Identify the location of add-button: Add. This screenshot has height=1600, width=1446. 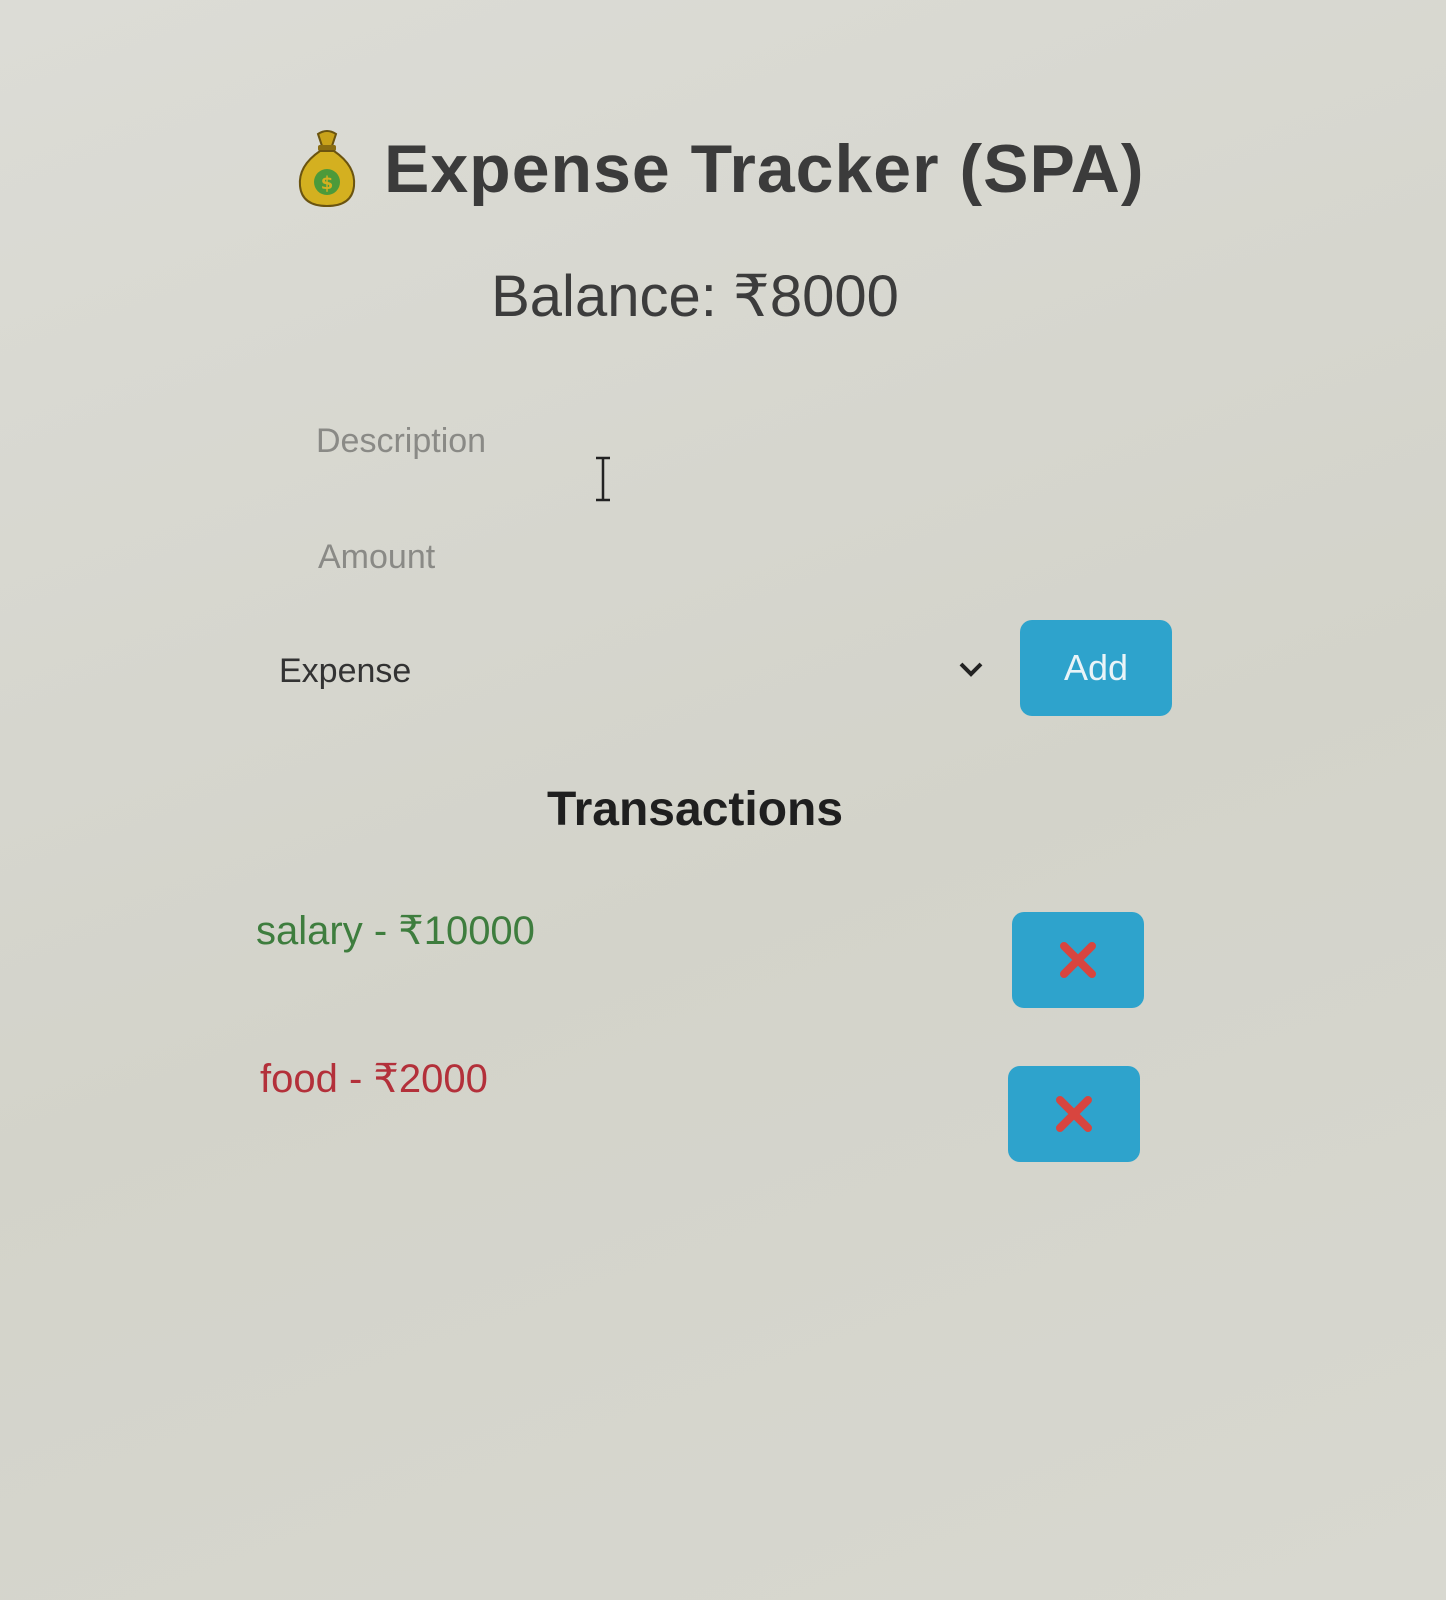
(1096, 668).